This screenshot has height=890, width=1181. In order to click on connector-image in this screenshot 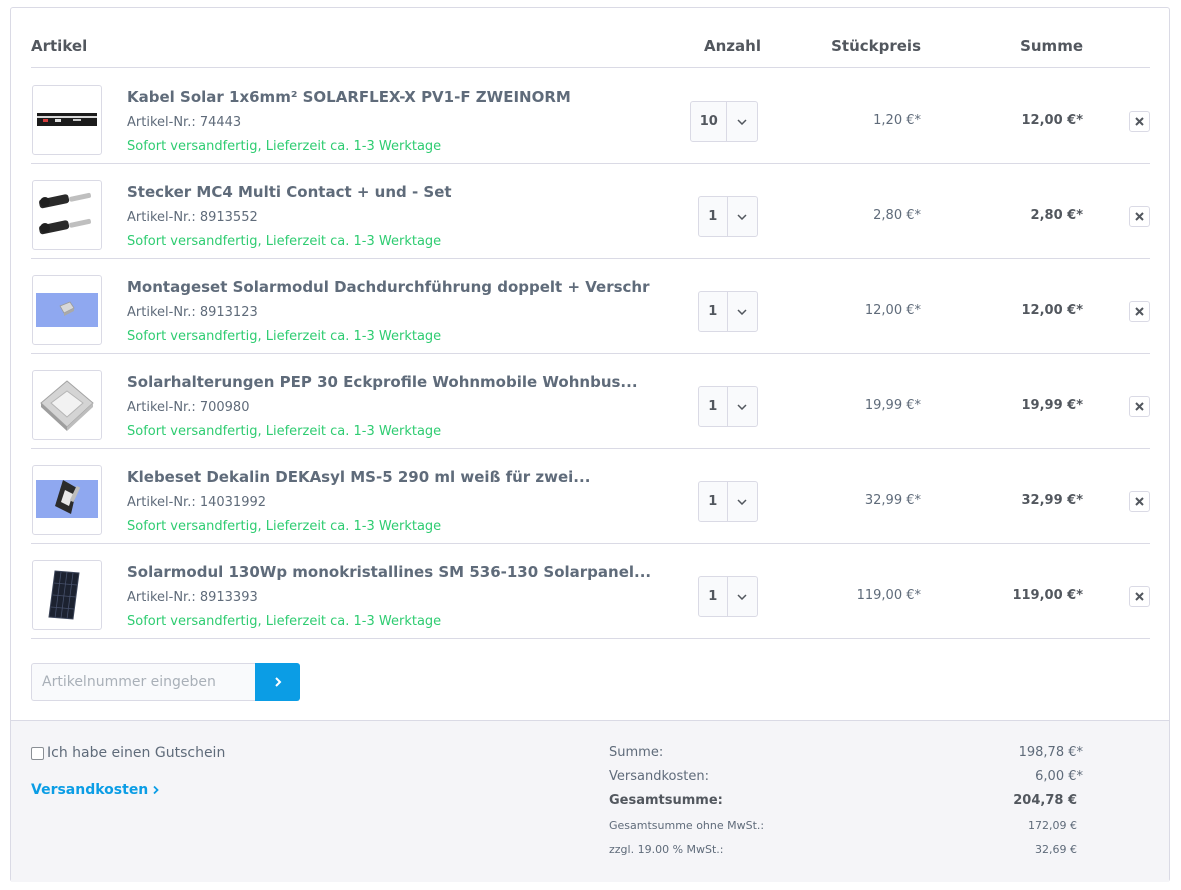, I will do `click(65, 213)`.